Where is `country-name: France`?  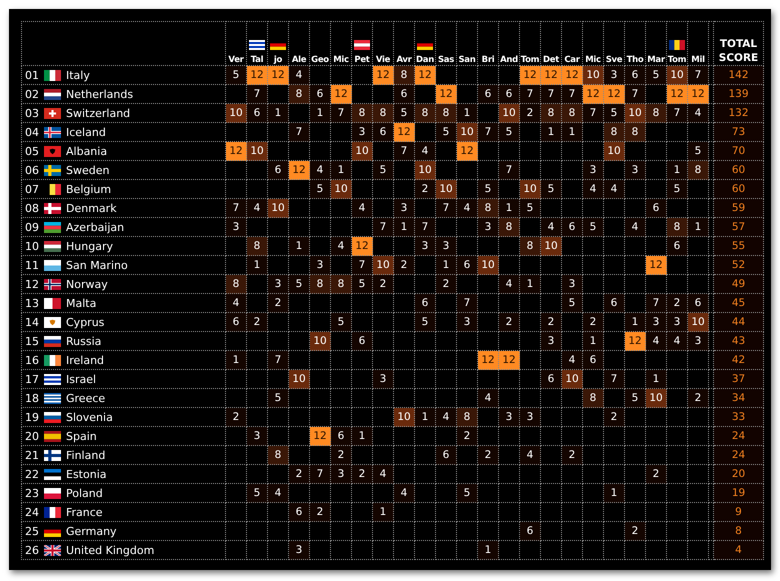 country-name: France is located at coordinates (84, 512).